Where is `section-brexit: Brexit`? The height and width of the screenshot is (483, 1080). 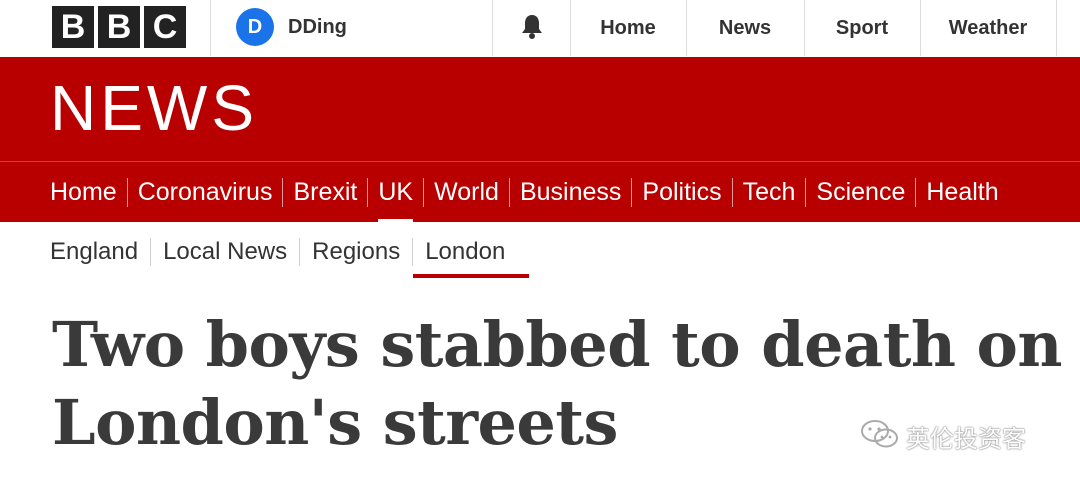 section-brexit: Brexit is located at coordinates (324, 192).